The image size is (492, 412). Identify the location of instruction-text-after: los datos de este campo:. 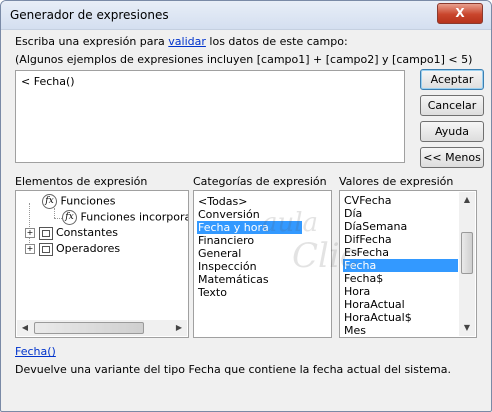
(276, 41).